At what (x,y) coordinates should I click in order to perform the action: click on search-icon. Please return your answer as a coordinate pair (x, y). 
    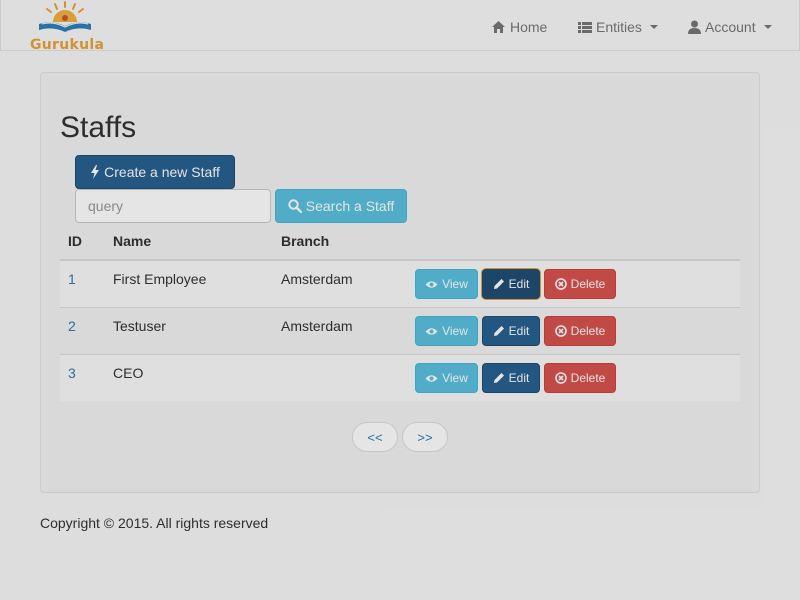
    Looking at the image, I should click on (295, 206).